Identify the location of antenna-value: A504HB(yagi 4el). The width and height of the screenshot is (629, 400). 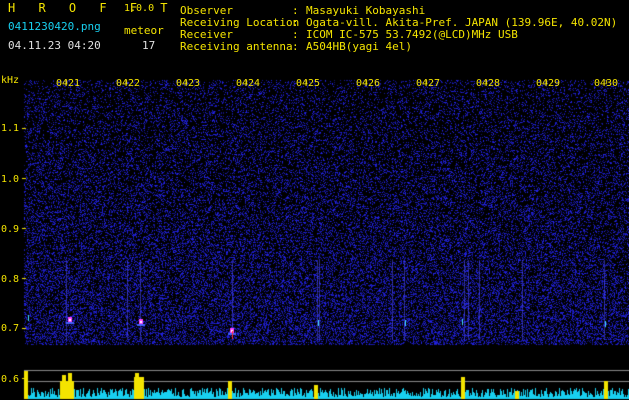
(359, 46).